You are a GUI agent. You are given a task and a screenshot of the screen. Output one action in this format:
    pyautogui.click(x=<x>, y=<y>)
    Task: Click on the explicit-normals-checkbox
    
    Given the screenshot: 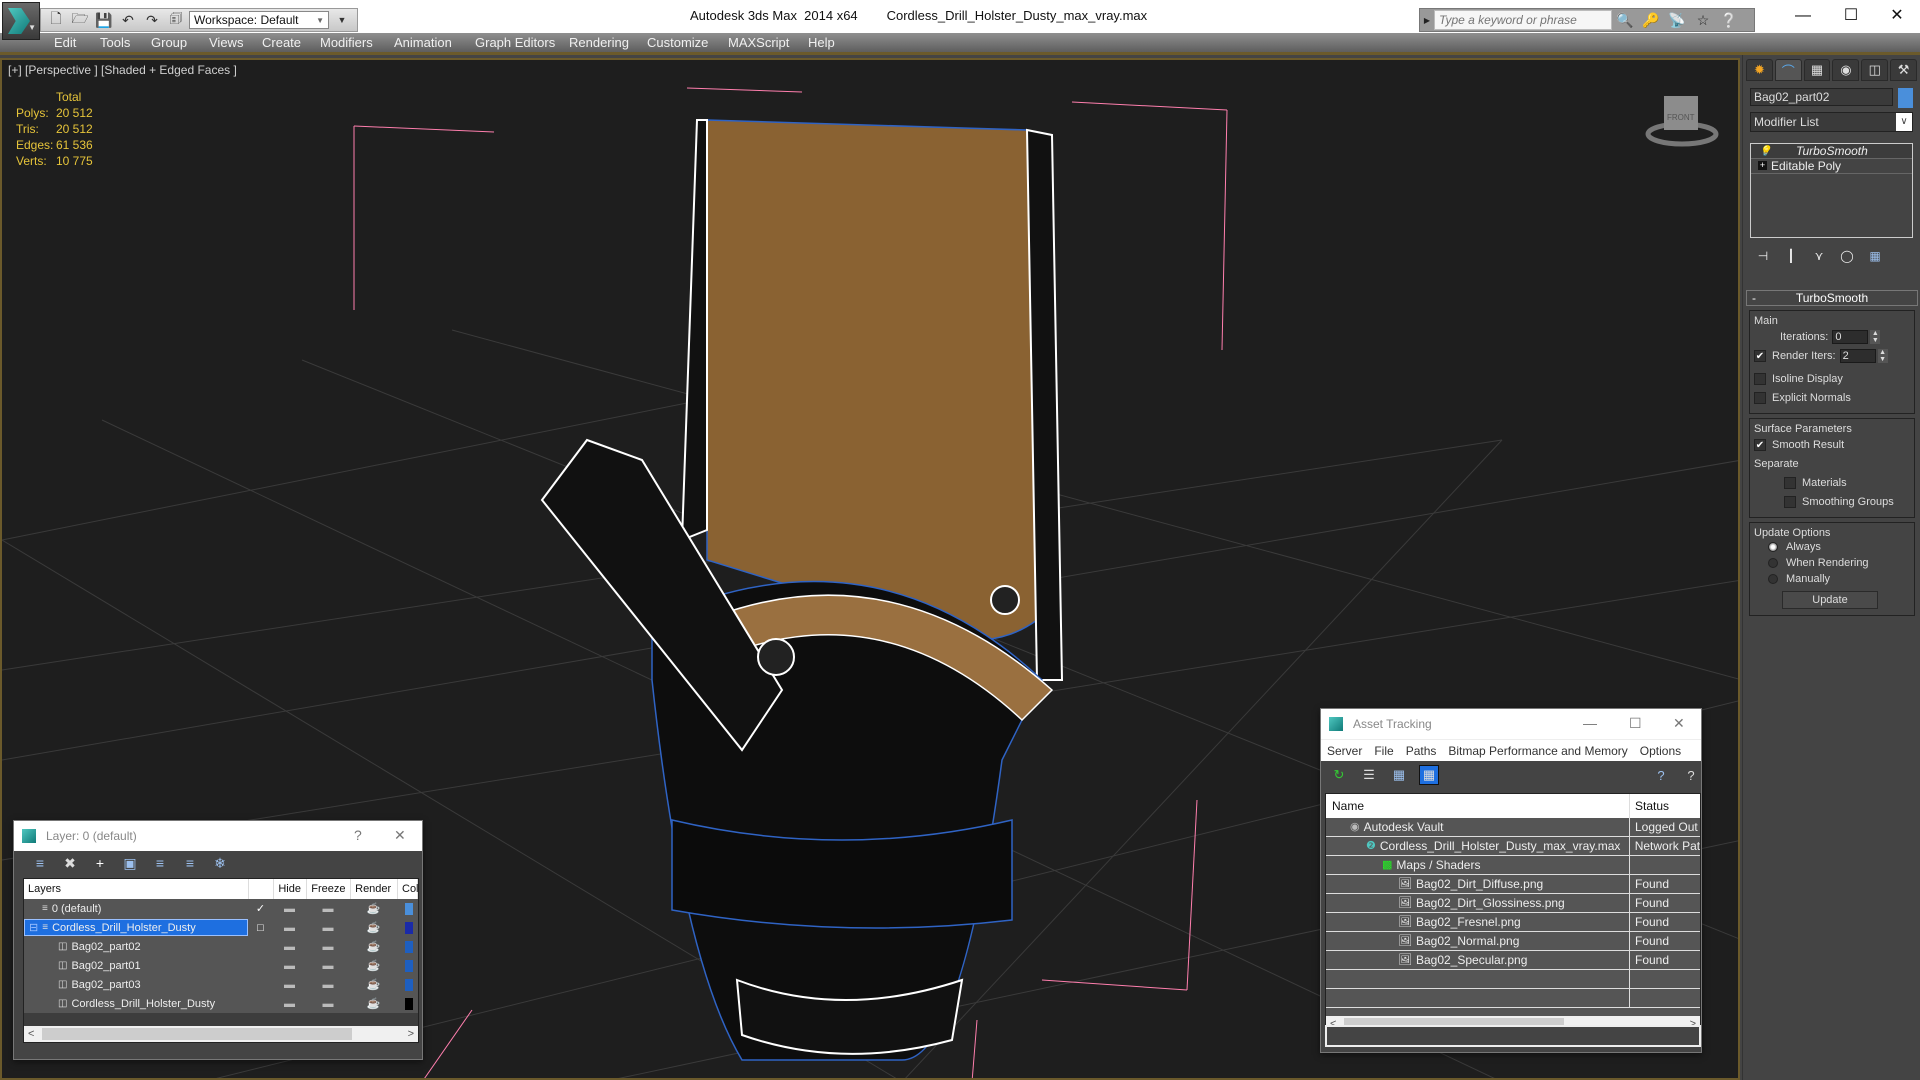 What is the action you would take?
    pyautogui.click(x=1760, y=397)
    